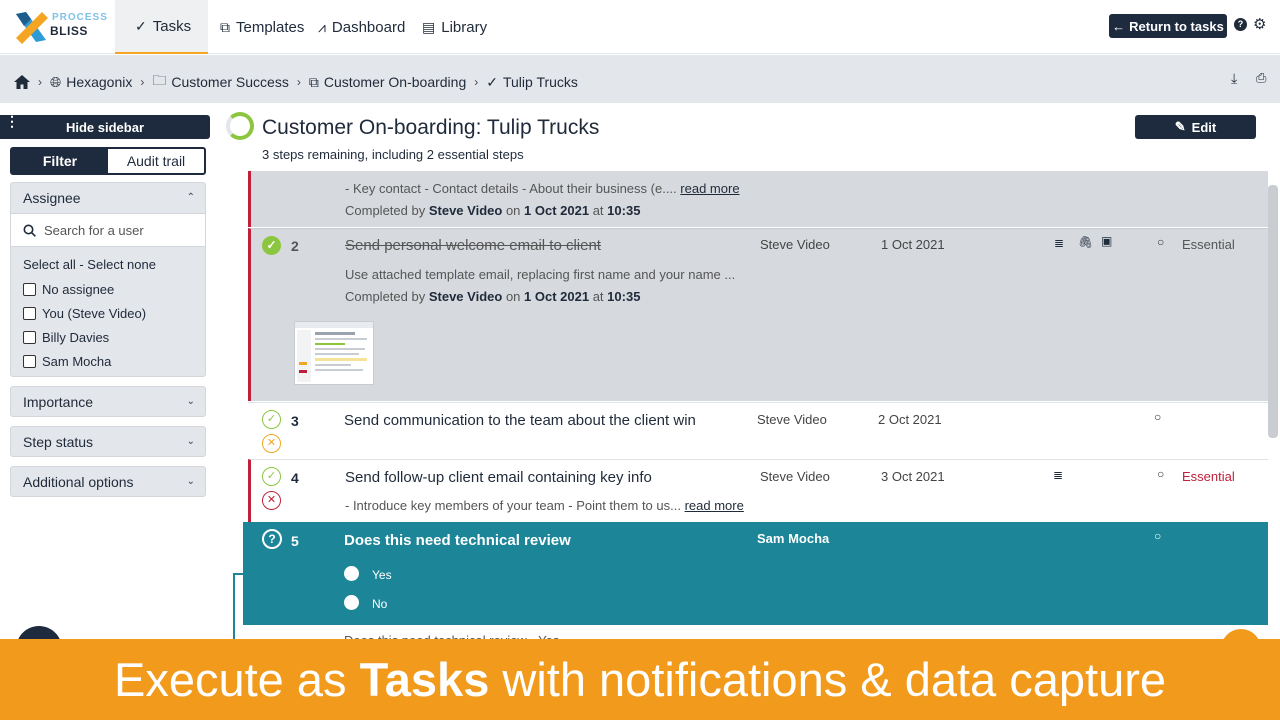 The image size is (1280, 720). Describe the element at coordinates (457, 540) in the screenshot. I see `step-title: Does this need technical review` at that location.